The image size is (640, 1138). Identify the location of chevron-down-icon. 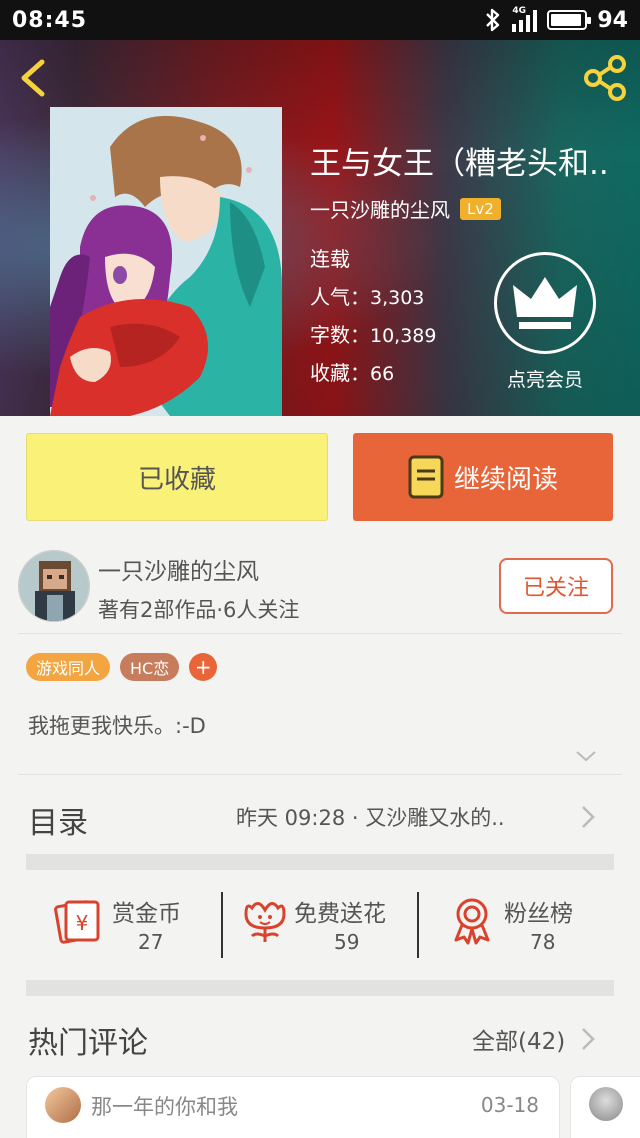
(586, 756).